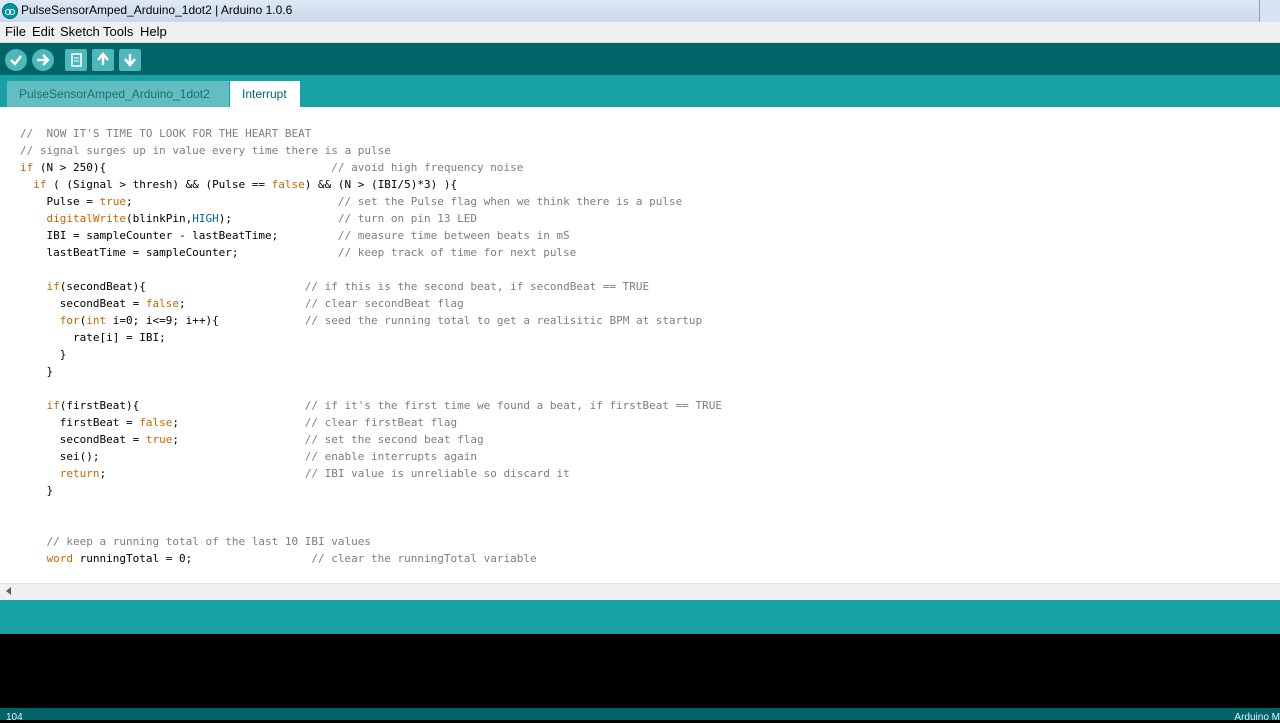  I want to click on code-token: }, so click(43, 354).